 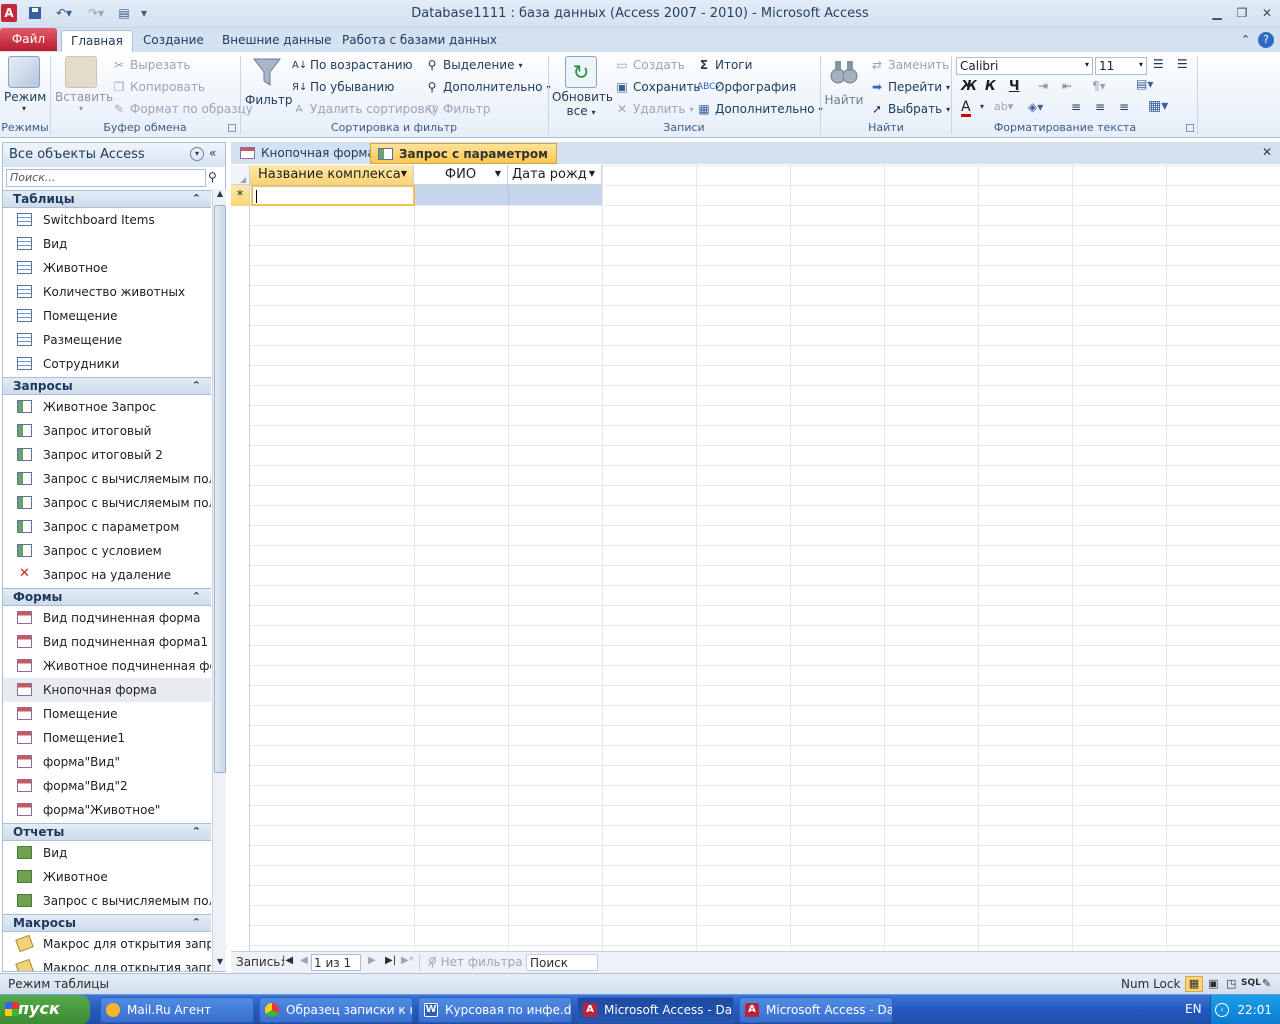 What do you see at coordinates (352, 65) in the screenshot?
I see `sort-ascending-button: A↓ По возрастанию` at bounding box center [352, 65].